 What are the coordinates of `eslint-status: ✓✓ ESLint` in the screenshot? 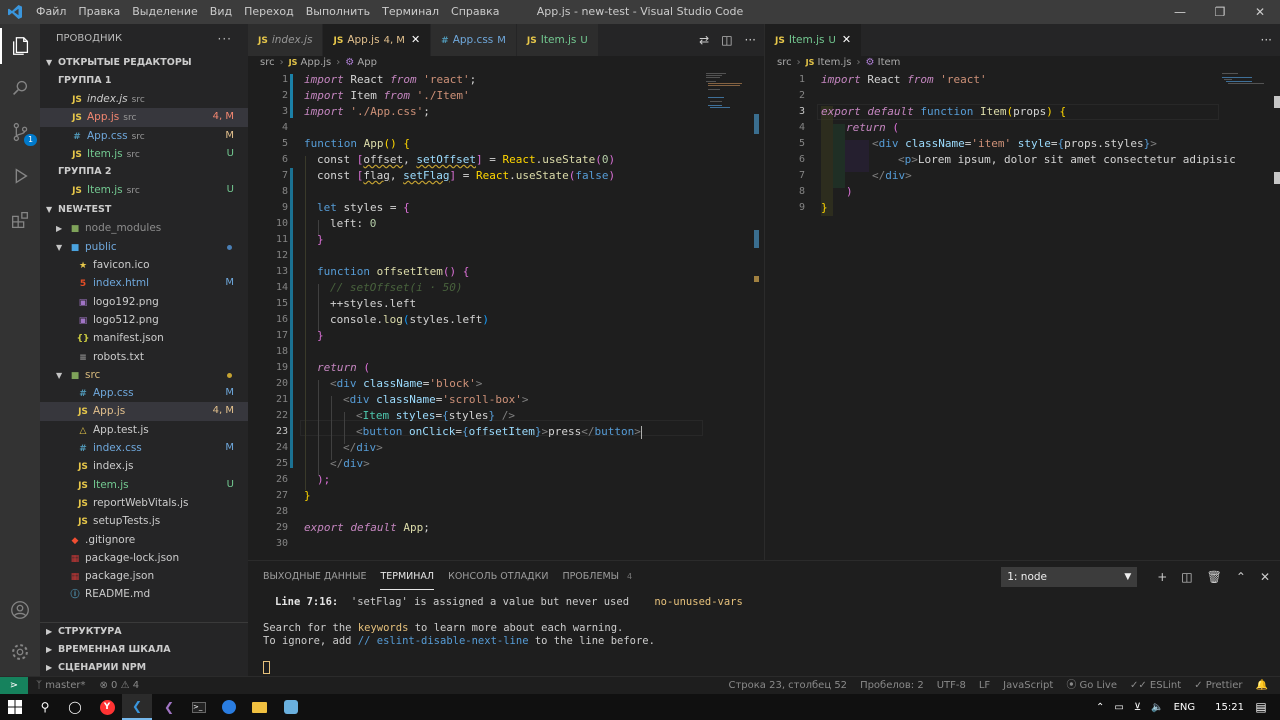 It's located at (1155, 685).